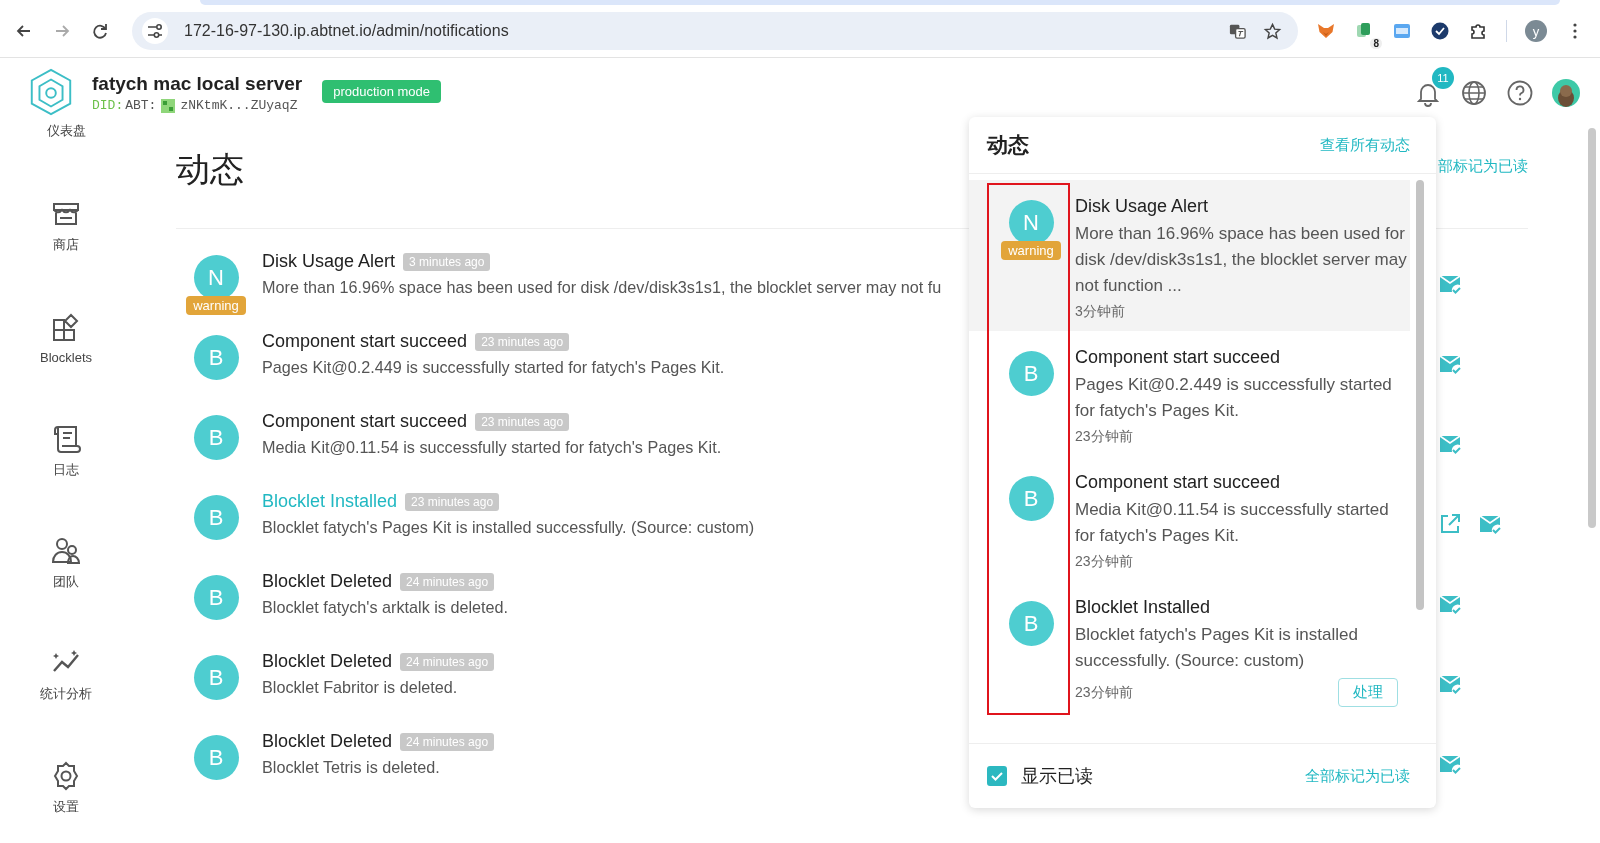 This screenshot has height=843, width=1600. What do you see at coordinates (66, 469) in the screenshot?
I see `sidebar-item: 日志` at bounding box center [66, 469].